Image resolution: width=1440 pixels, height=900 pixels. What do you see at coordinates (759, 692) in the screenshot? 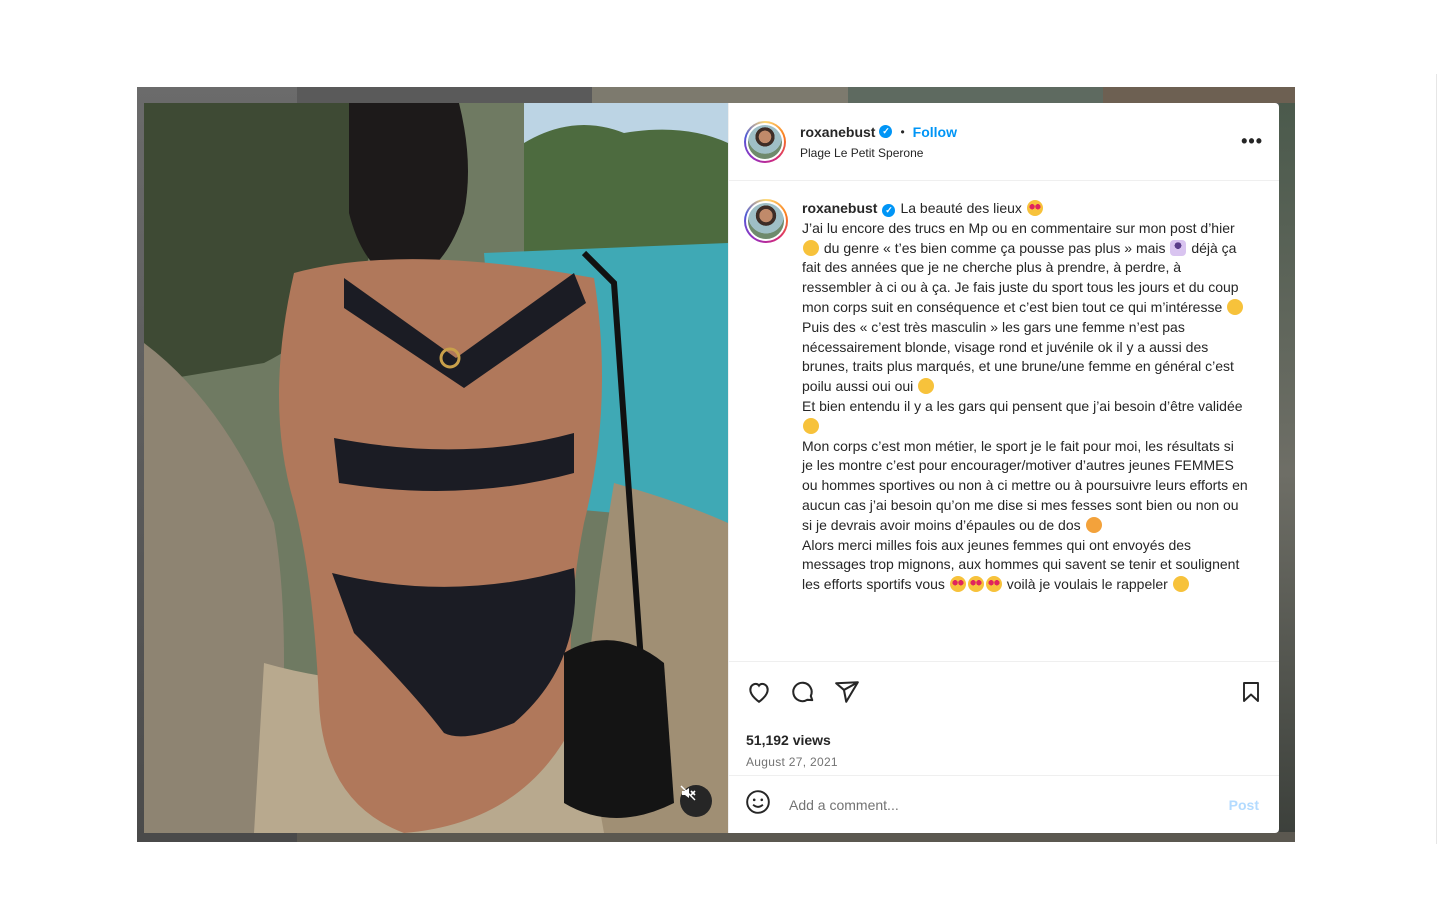
I see `heart-icon` at bounding box center [759, 692].